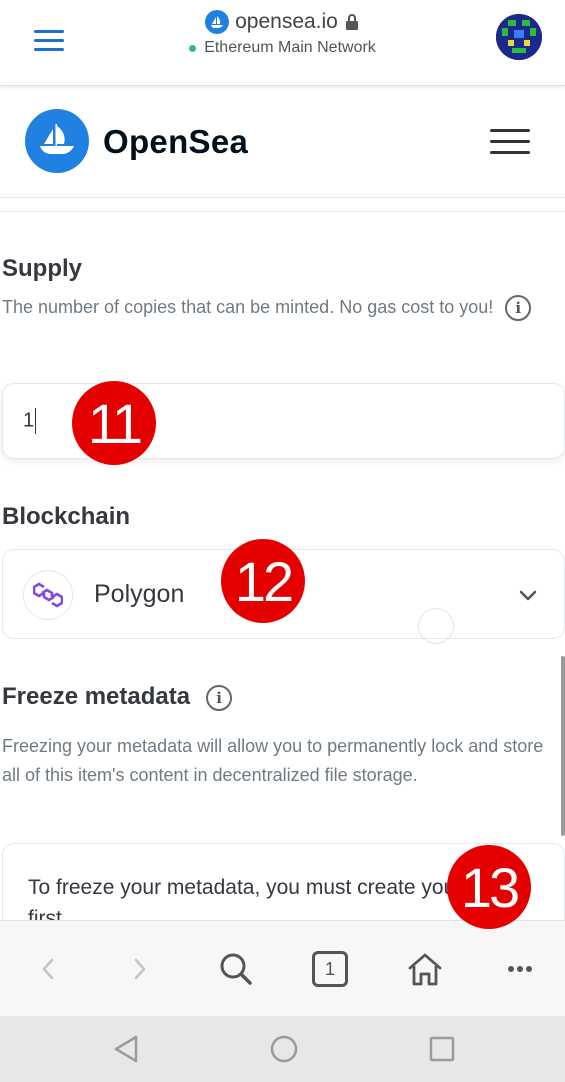  Describe the element at coordinates (528, 595) in the screenshot. I see `chevron-down-icon` at that location.